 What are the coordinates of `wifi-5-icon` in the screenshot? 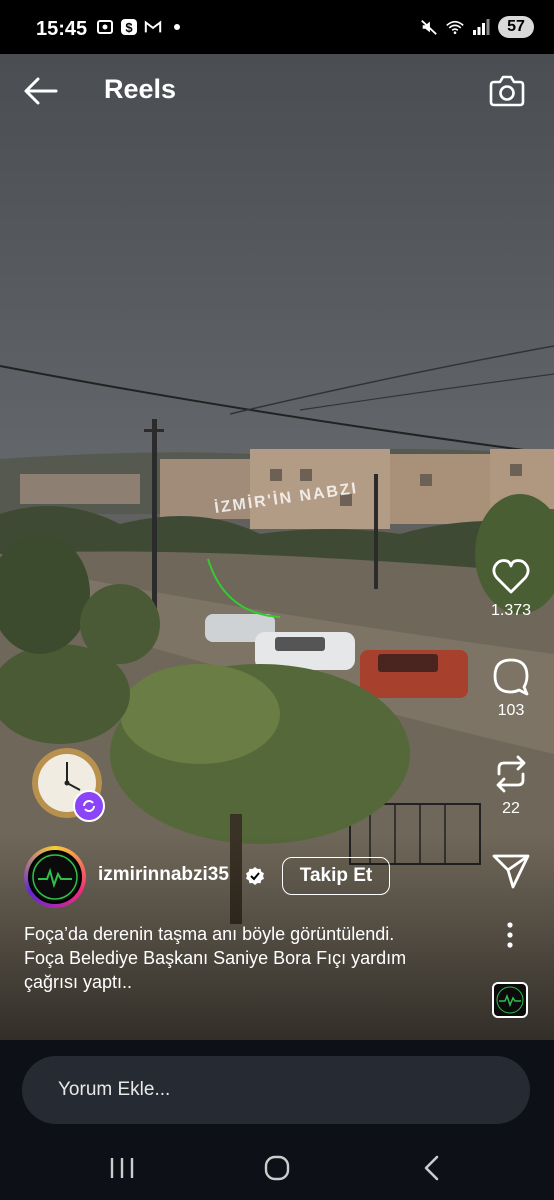 It's located at (455, 27).